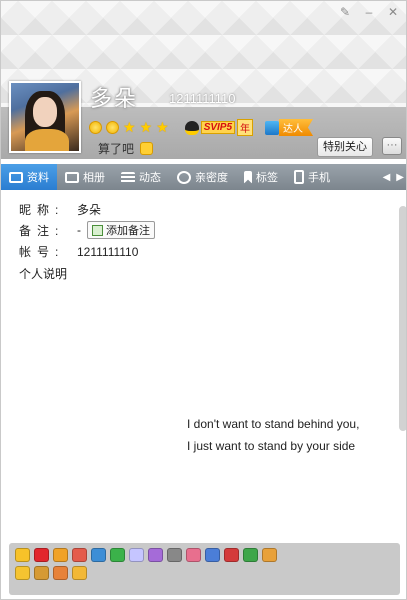  Describe the element at coordinates (94, 178) in the screenshot. I see `tab-label: 相册` at that location.